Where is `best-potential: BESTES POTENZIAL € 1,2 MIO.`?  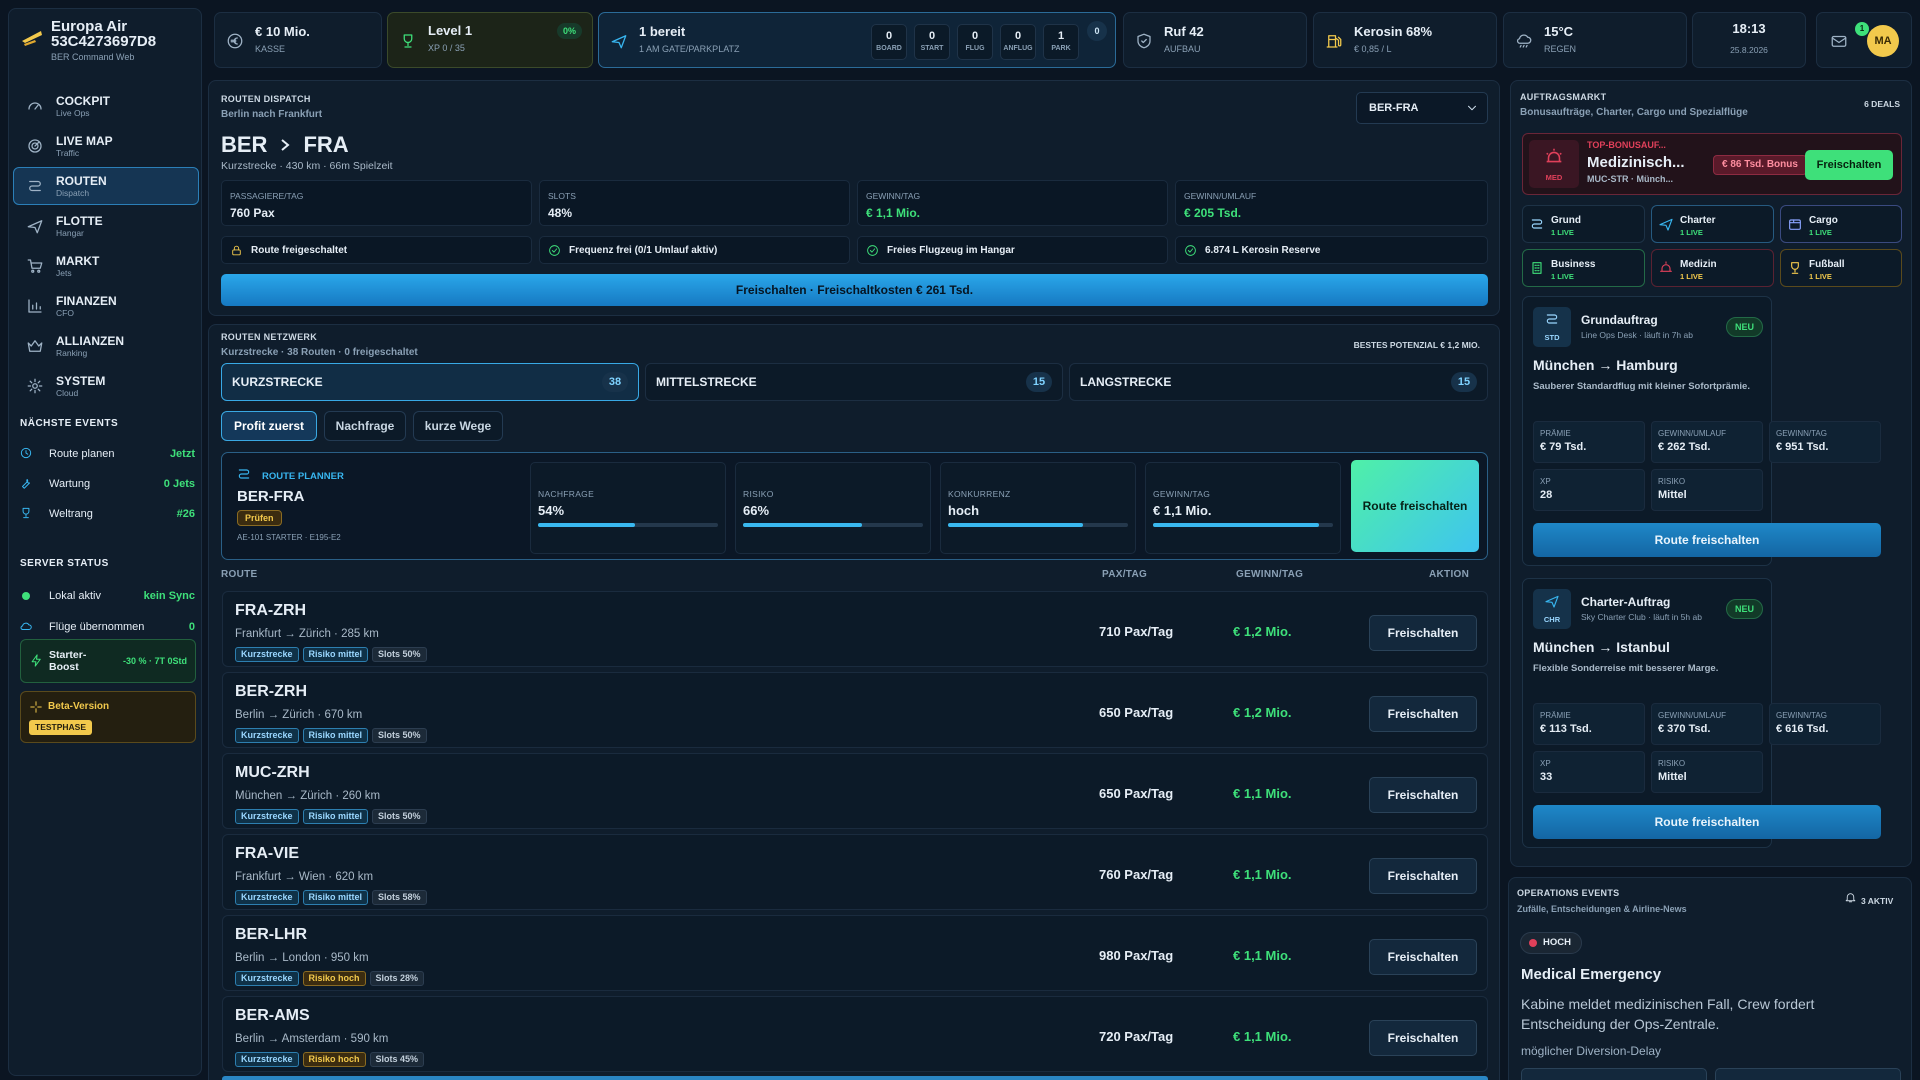 best-potential: BESTES POTENZIAL € 1,2 MIO. is located at coordinates (1416, 345).